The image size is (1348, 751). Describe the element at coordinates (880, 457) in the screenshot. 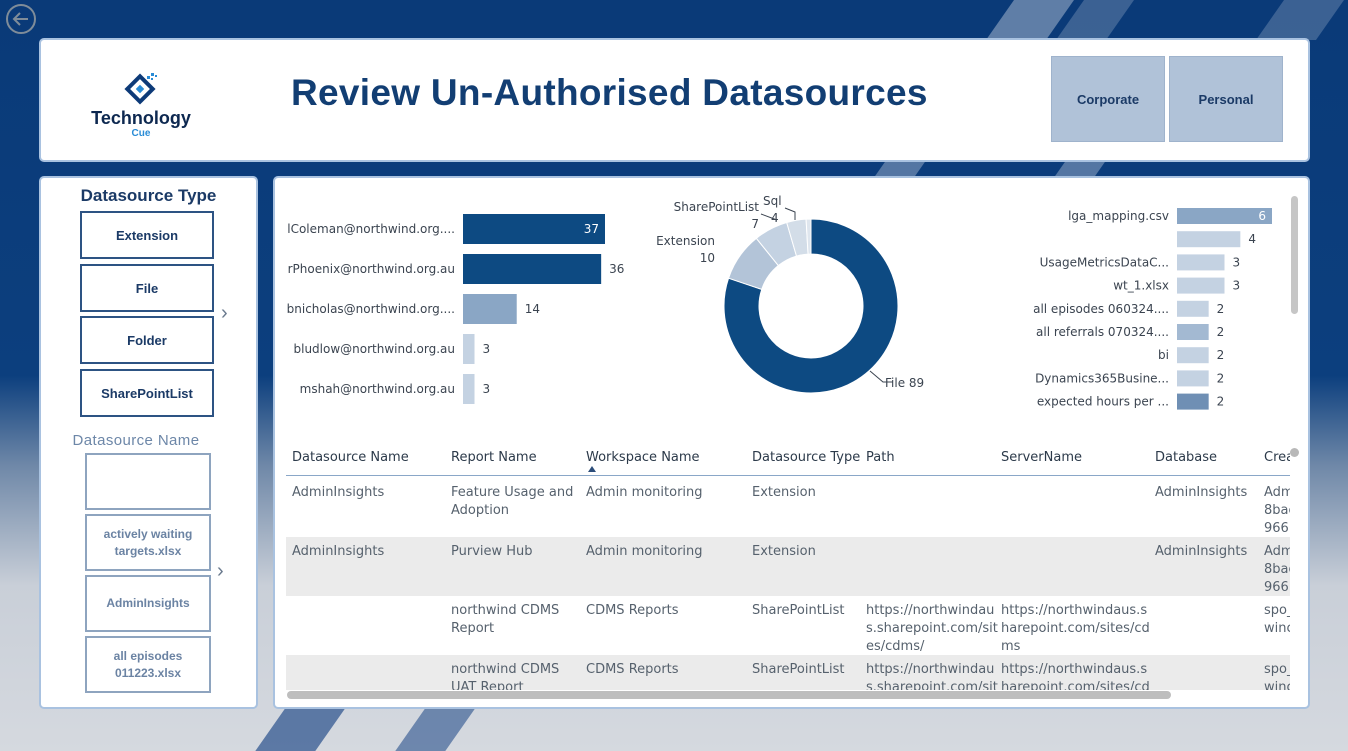

I see `column-header: Path` at that location.